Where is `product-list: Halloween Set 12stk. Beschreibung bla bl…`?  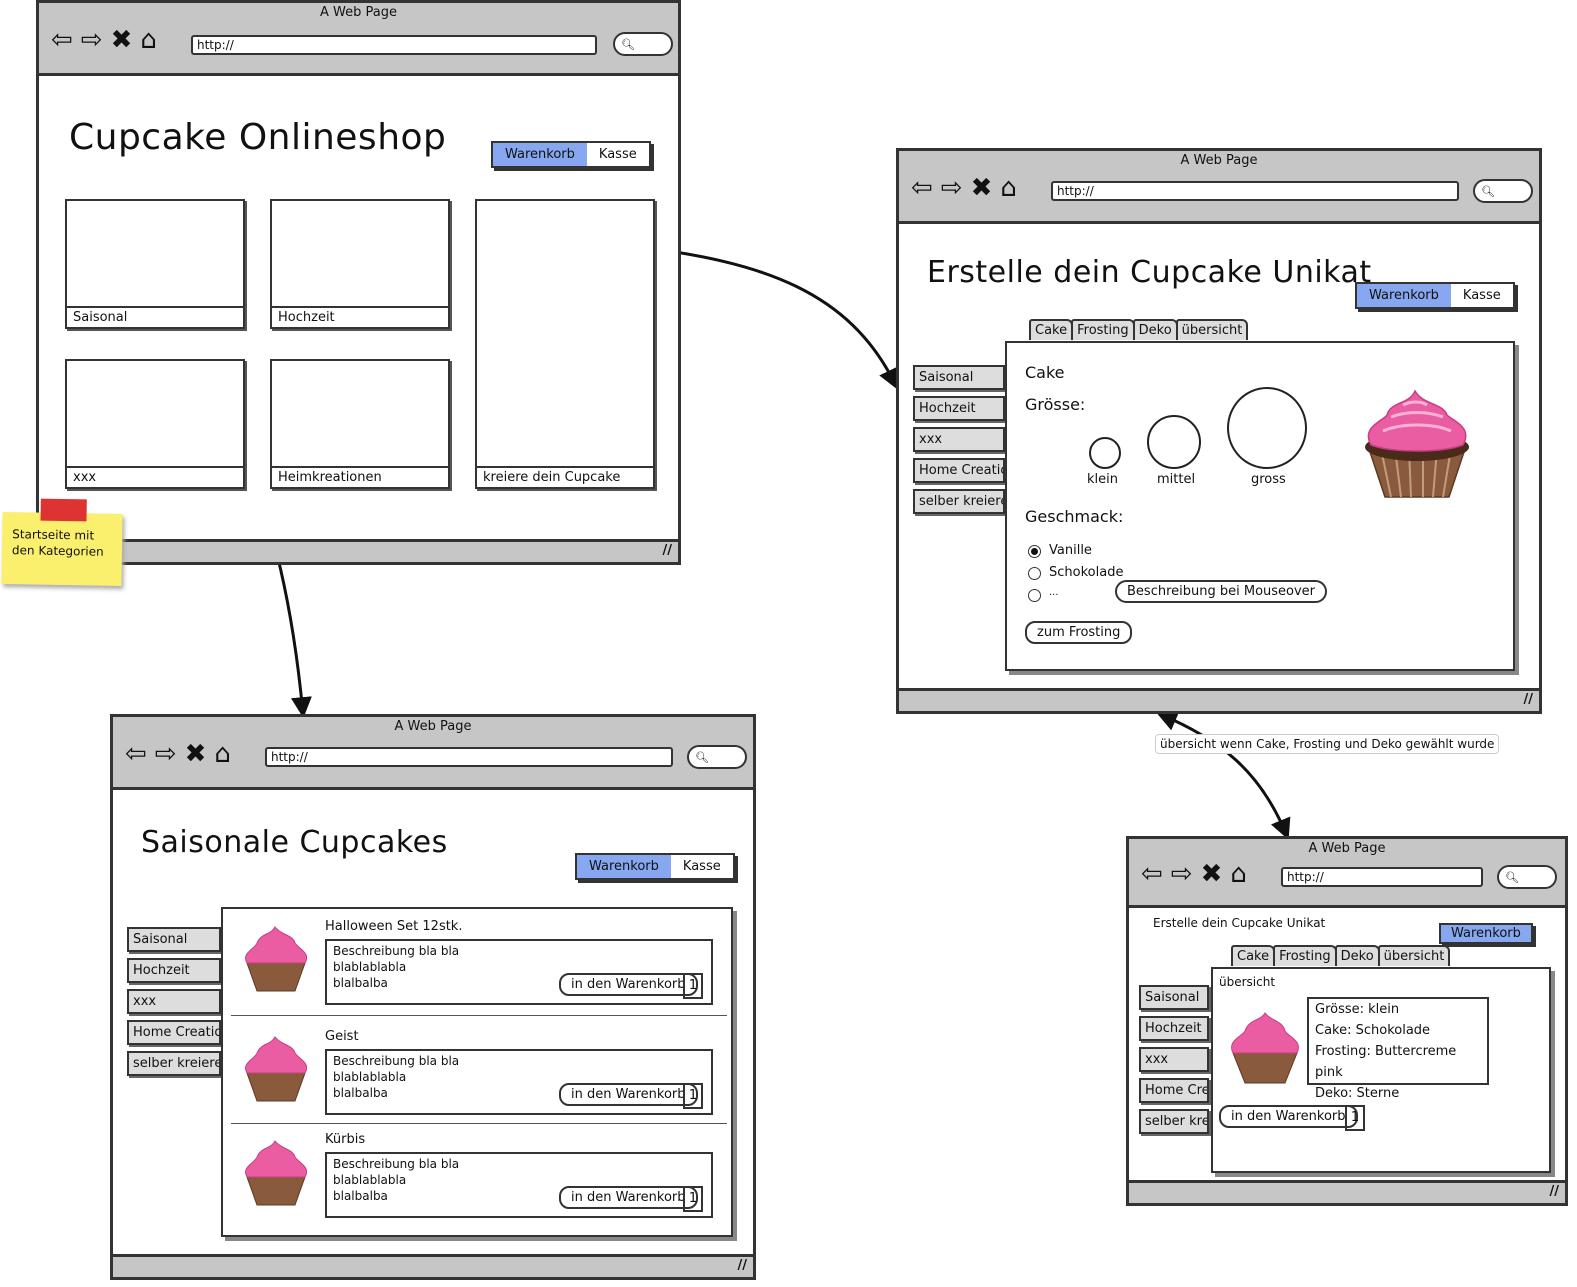 product-list: Halloween Set 12stk. Beschreibung bla bl… is located at coordinates (477, 1072).